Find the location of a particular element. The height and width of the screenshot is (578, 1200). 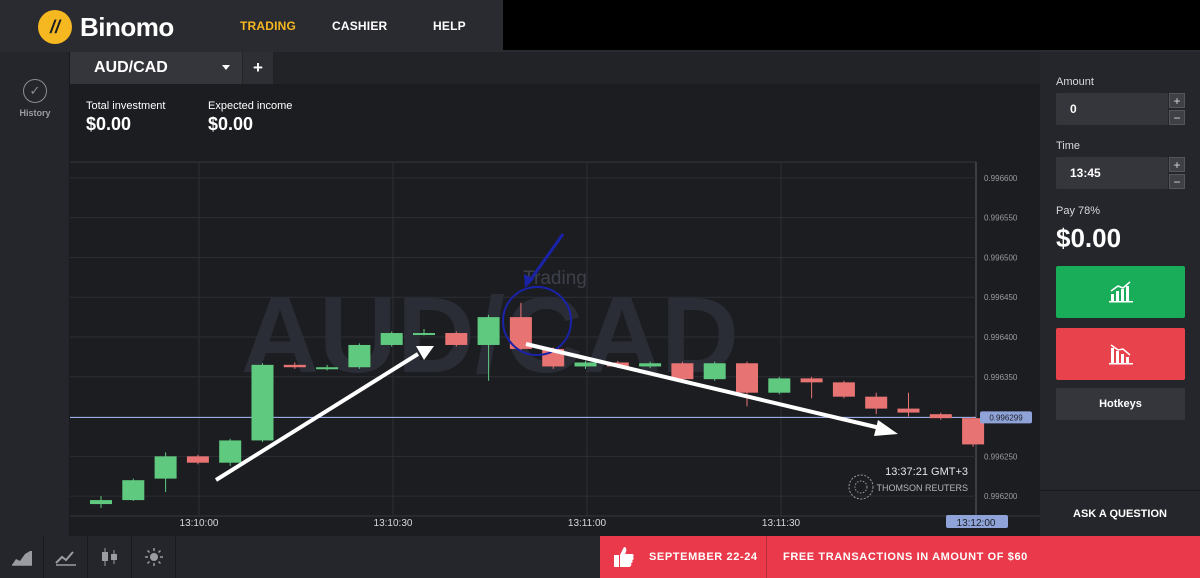

expected-income: Expected income $0.00 is located at coordinates (250, 117).